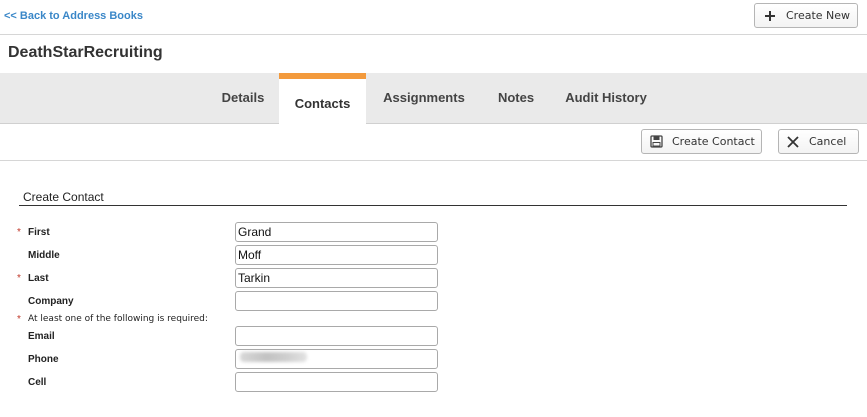 The image size is (867, 417). Describe the element at coordinates (336, 382) in the screenshot. I see `cell-input` at that location.